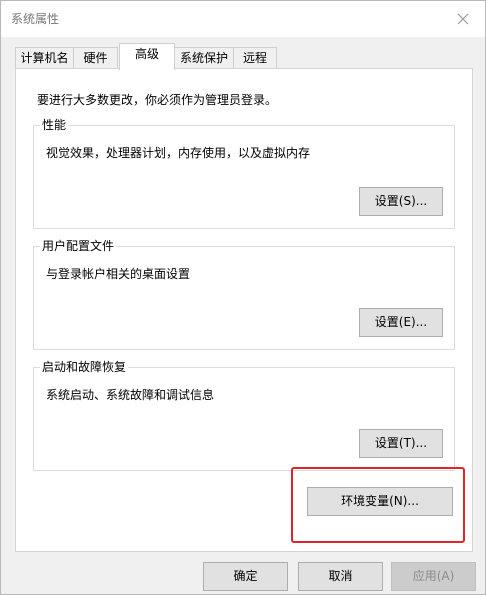  I want to click on close-icon, so click(463, 19).